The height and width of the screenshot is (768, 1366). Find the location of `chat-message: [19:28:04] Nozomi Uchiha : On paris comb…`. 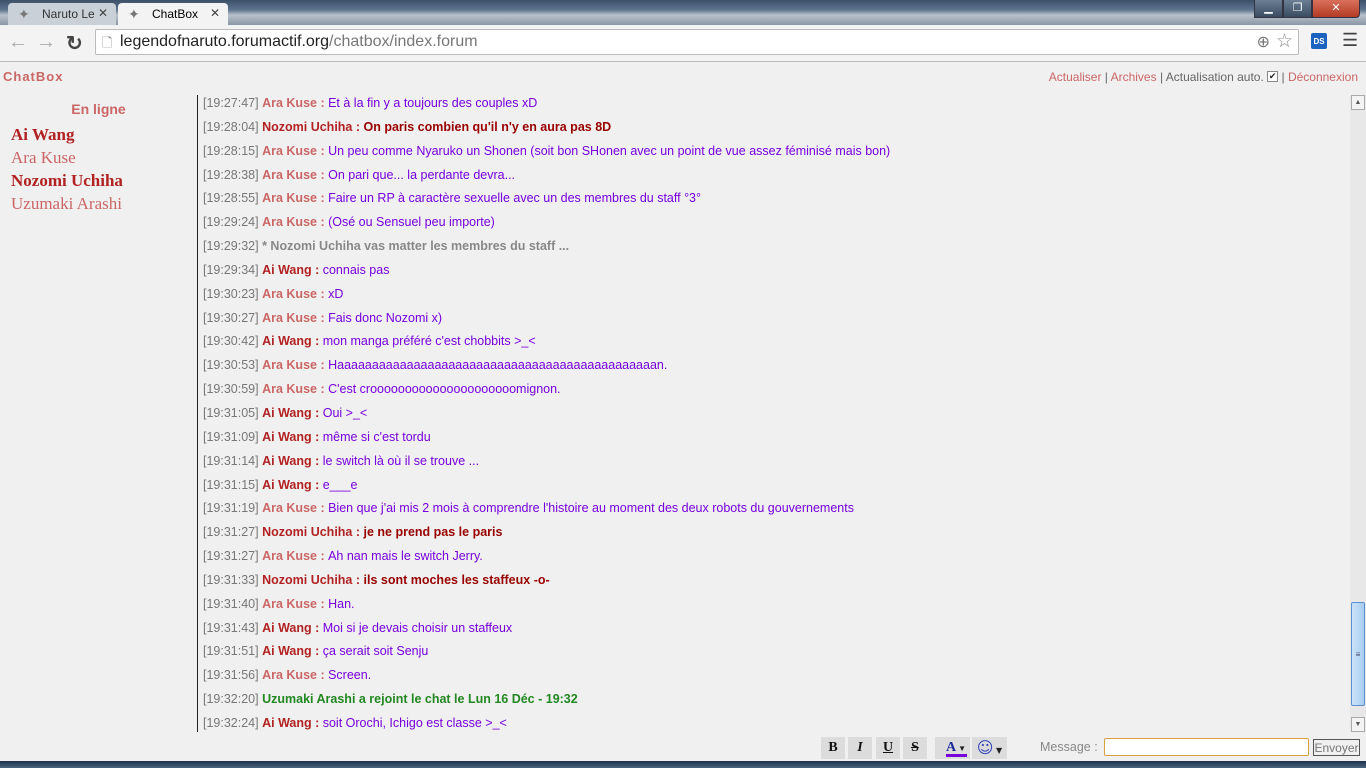

chat-message: [19:28:04] Nozomi Uchiha : On paris comb… is located at coordinates (774, 131).